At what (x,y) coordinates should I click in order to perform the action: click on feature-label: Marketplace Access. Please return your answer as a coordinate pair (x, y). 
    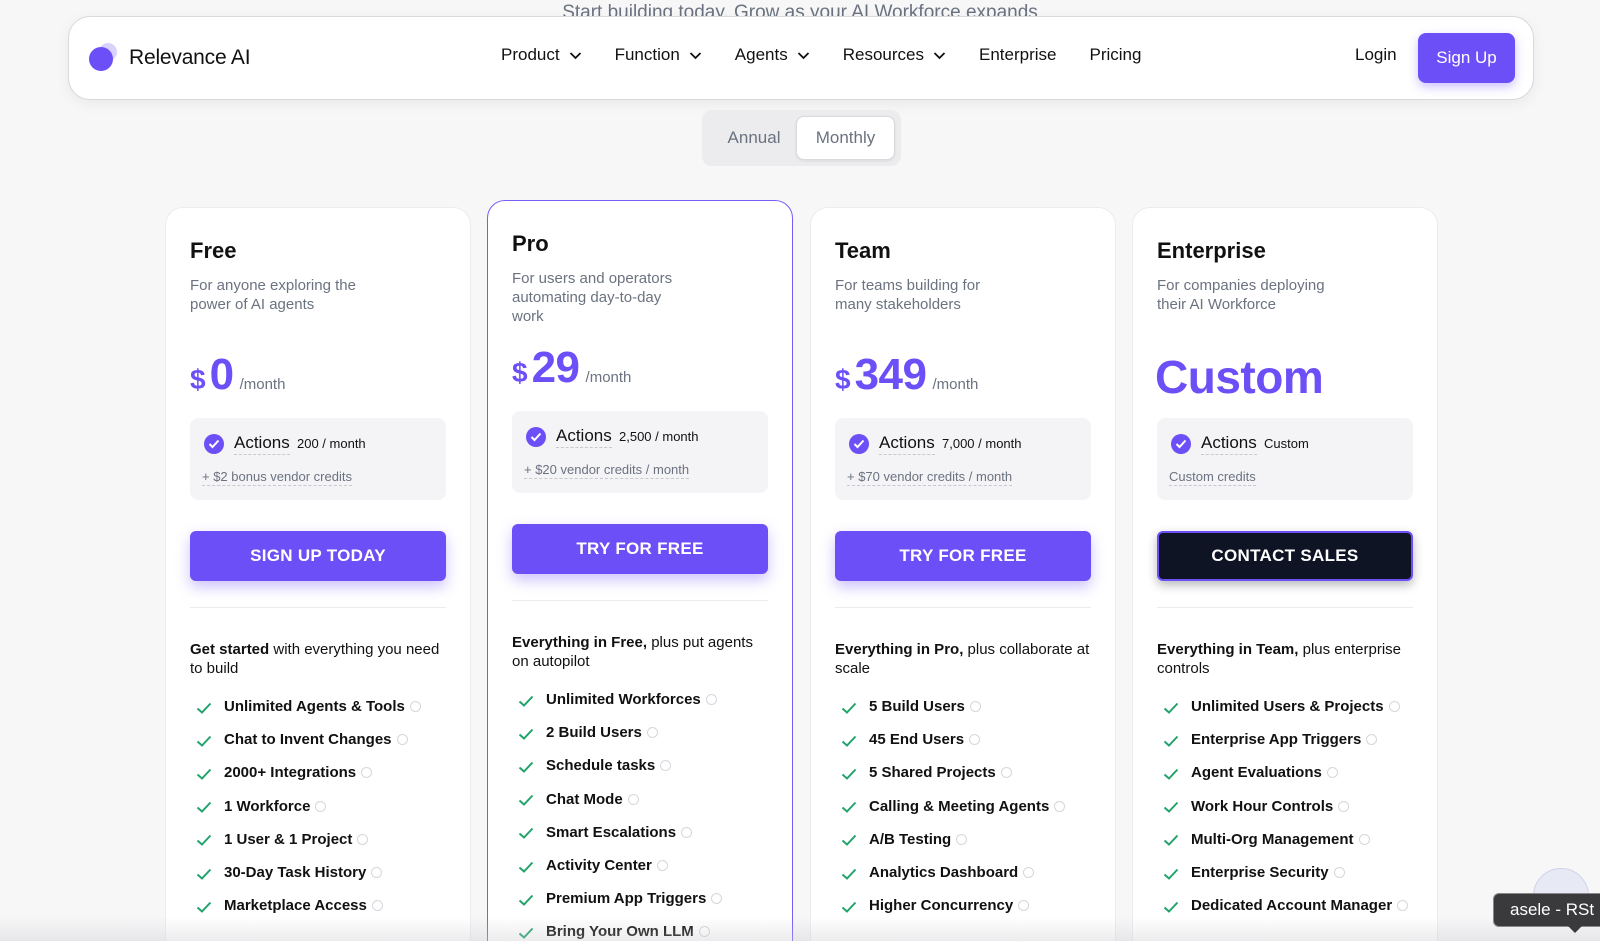
    Looking at the image, I should click on (295, 906).